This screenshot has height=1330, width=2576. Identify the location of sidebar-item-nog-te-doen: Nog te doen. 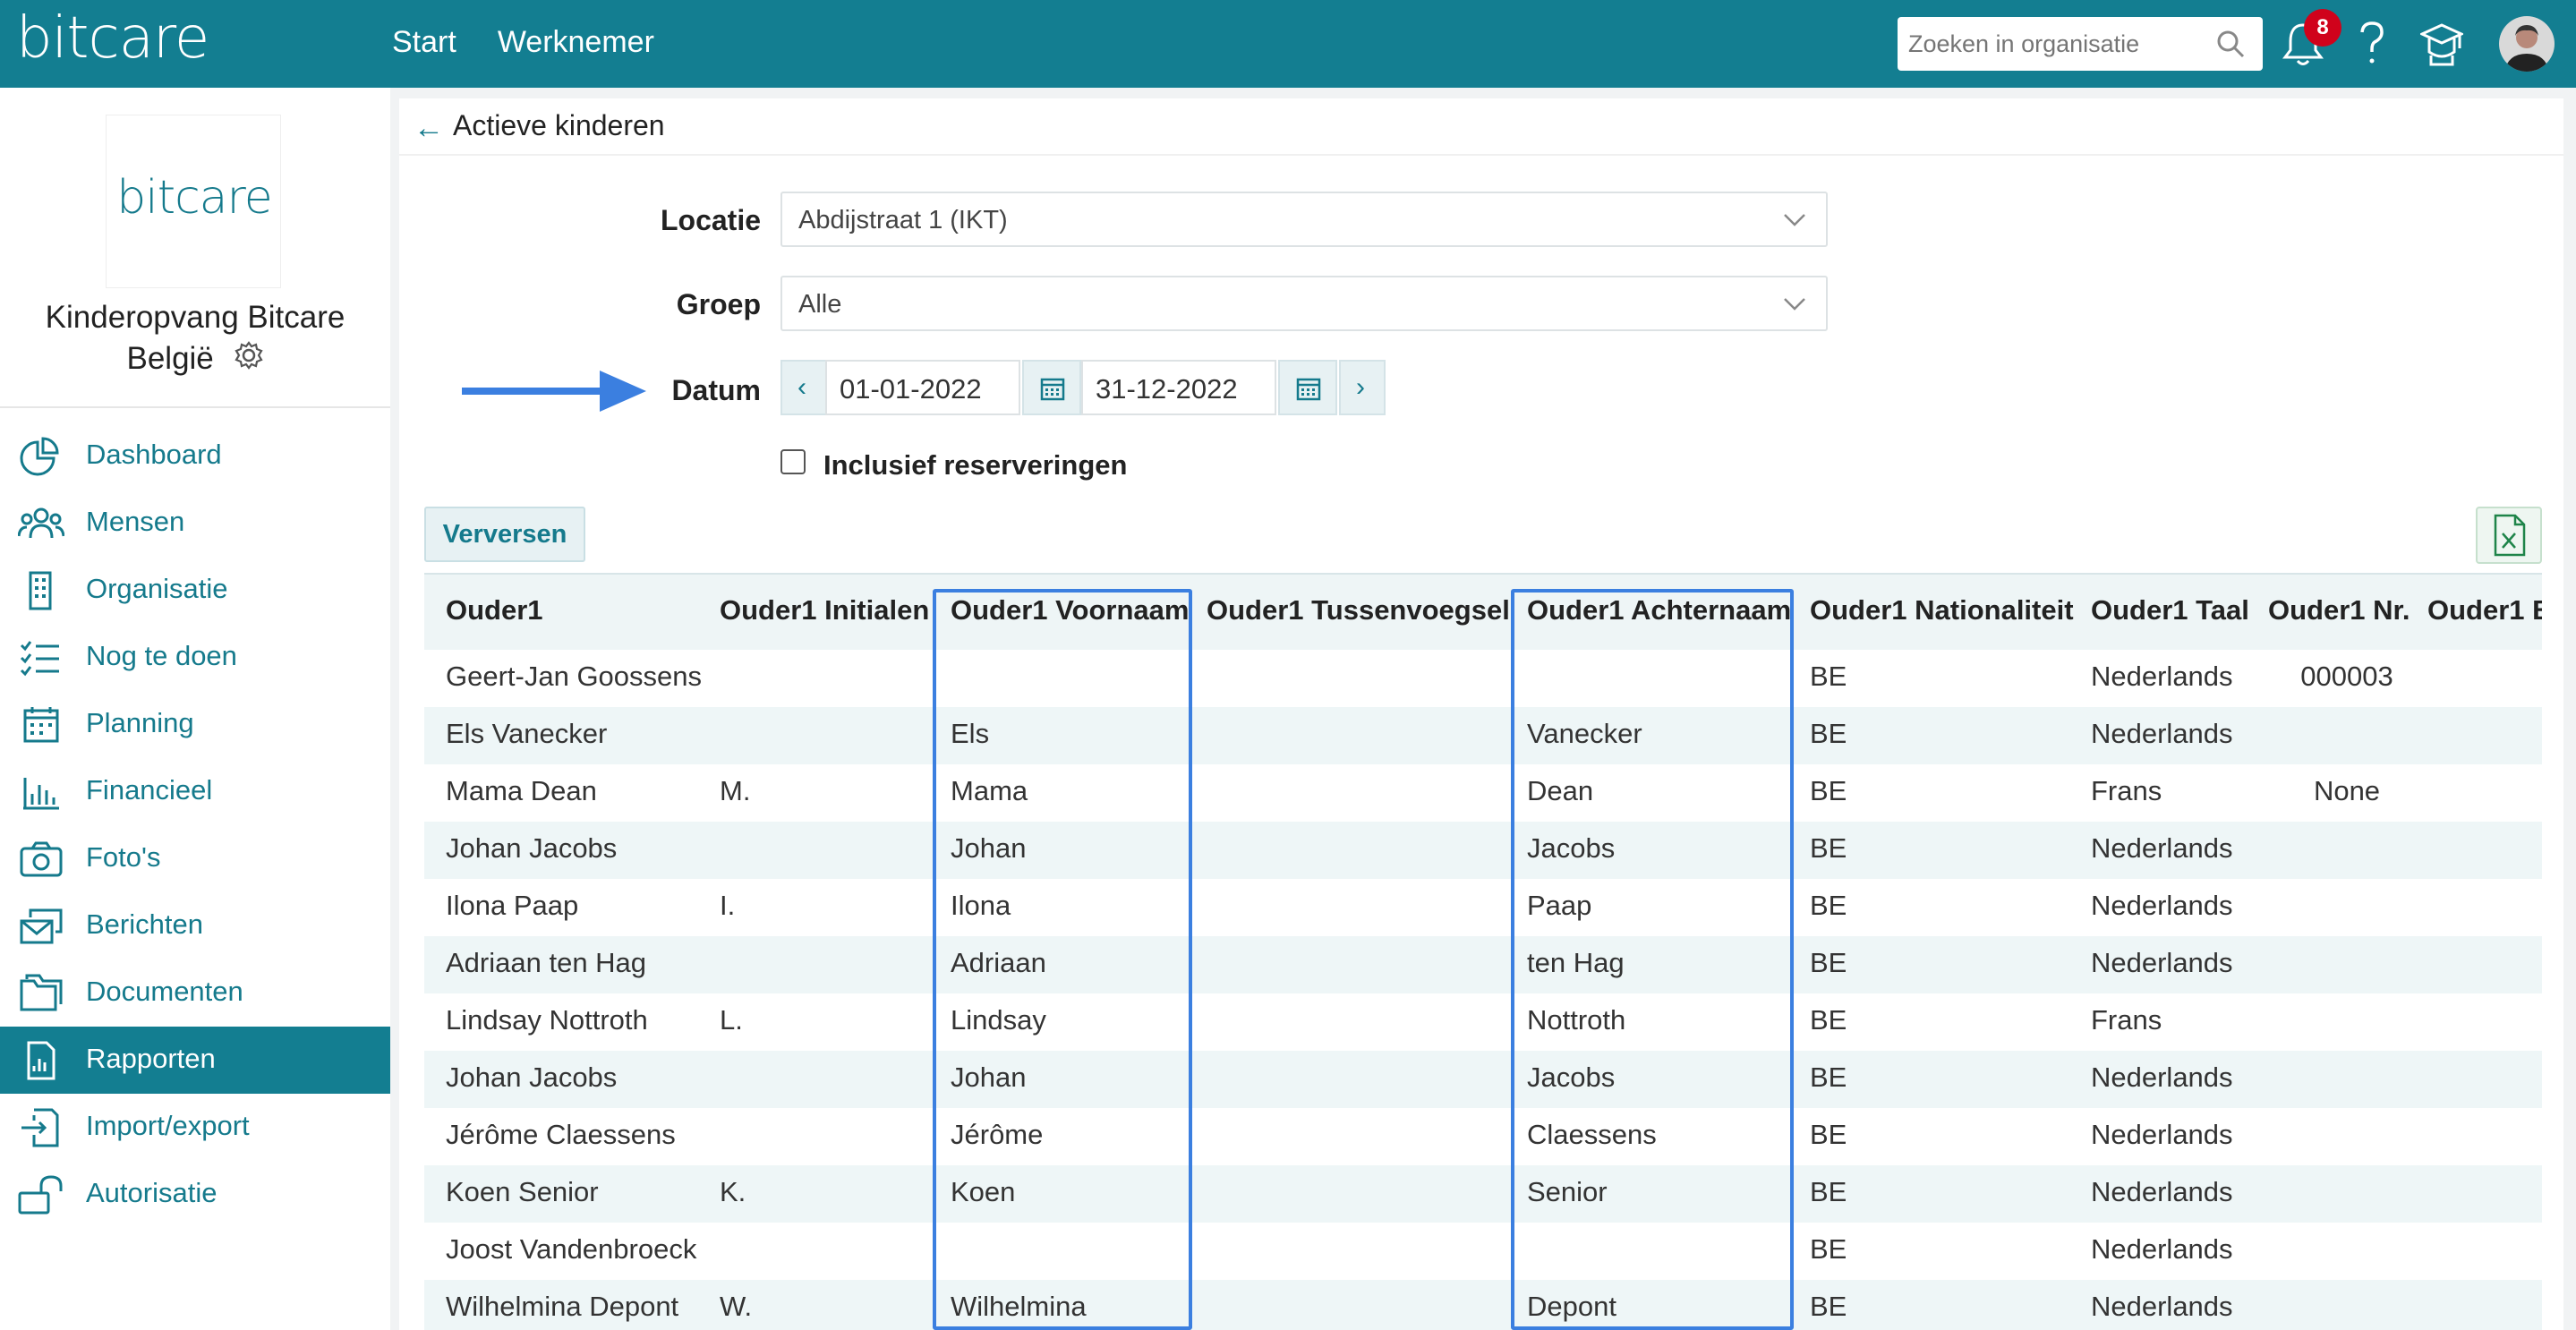
(195, 657).